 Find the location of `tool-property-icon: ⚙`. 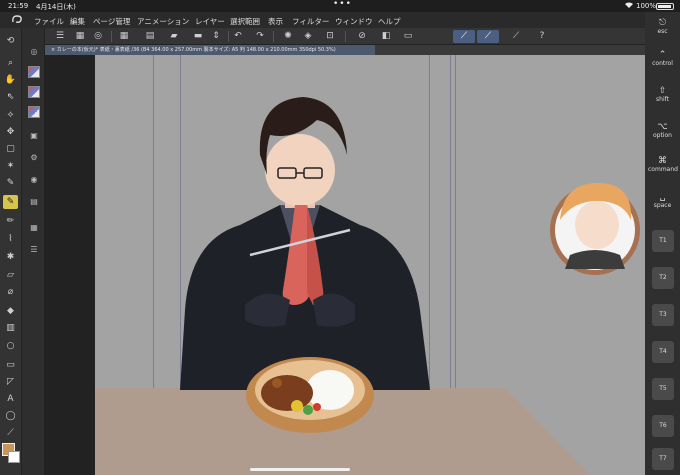

tool-property-icon: ⚙ is located at coordinates (34, 158).